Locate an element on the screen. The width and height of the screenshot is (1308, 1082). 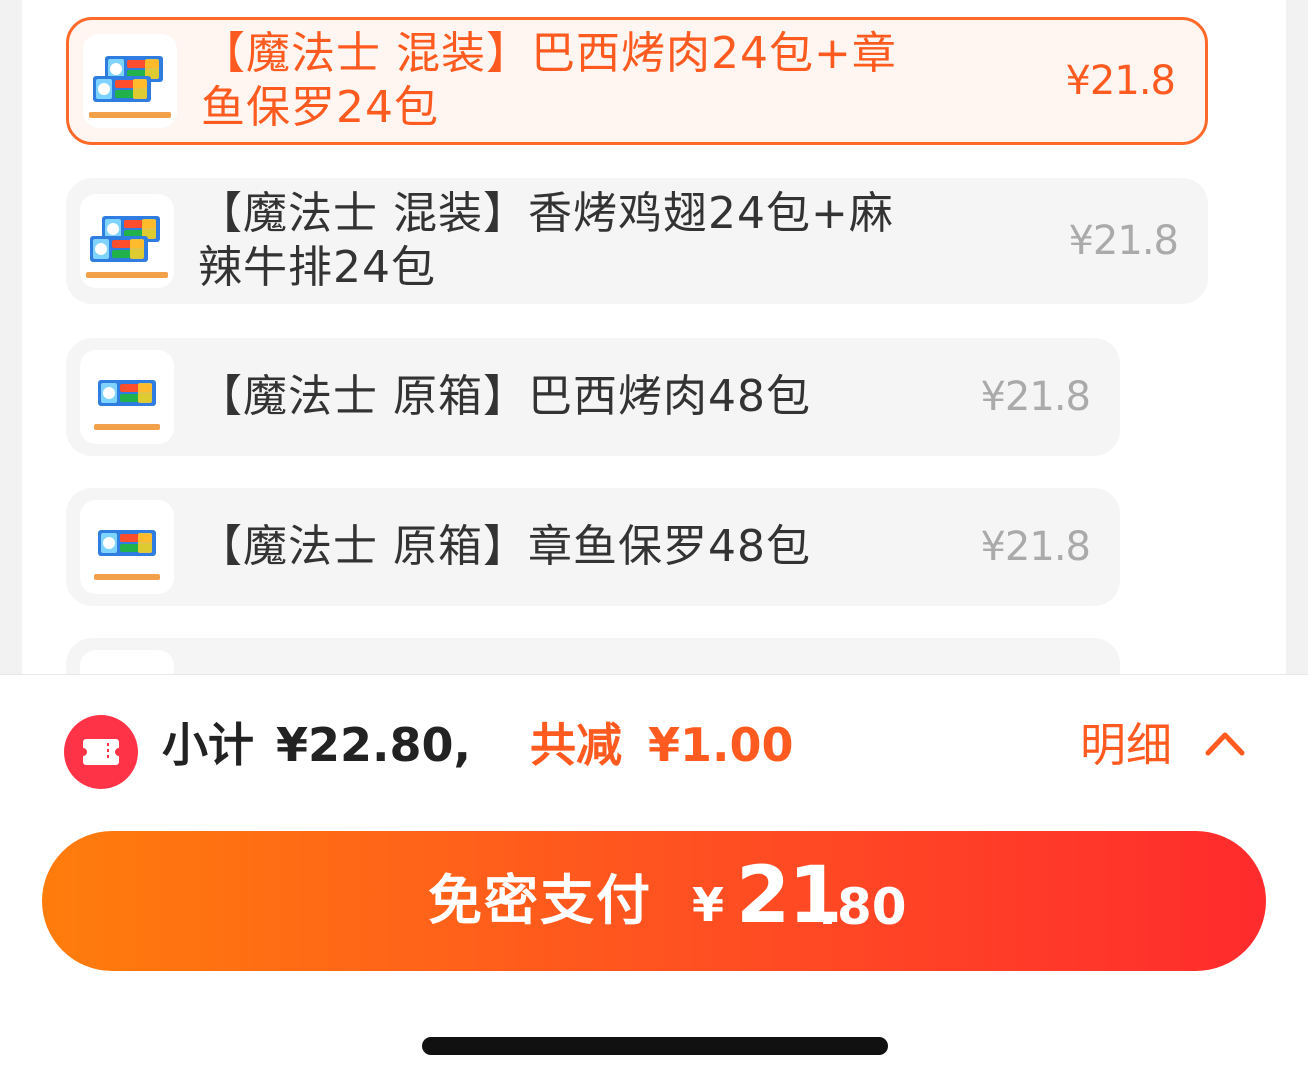
detail-toggle-button: 明细 is located at coordinates (1170, 745).